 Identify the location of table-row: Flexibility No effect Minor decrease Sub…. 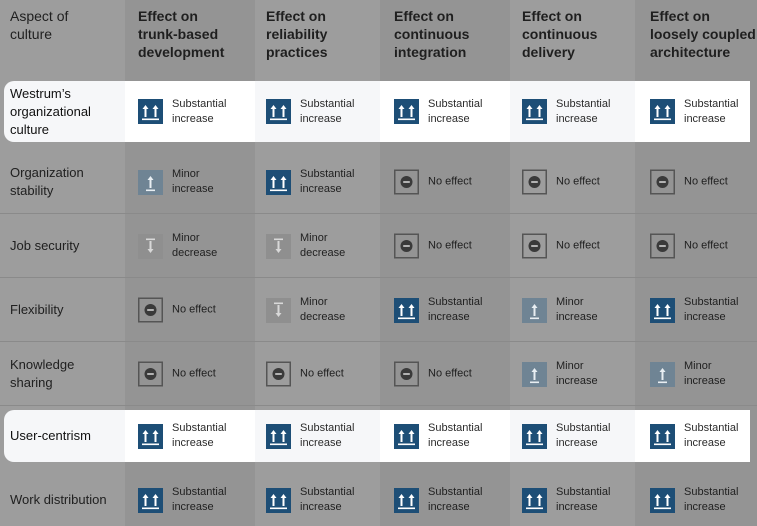
(378, 310).